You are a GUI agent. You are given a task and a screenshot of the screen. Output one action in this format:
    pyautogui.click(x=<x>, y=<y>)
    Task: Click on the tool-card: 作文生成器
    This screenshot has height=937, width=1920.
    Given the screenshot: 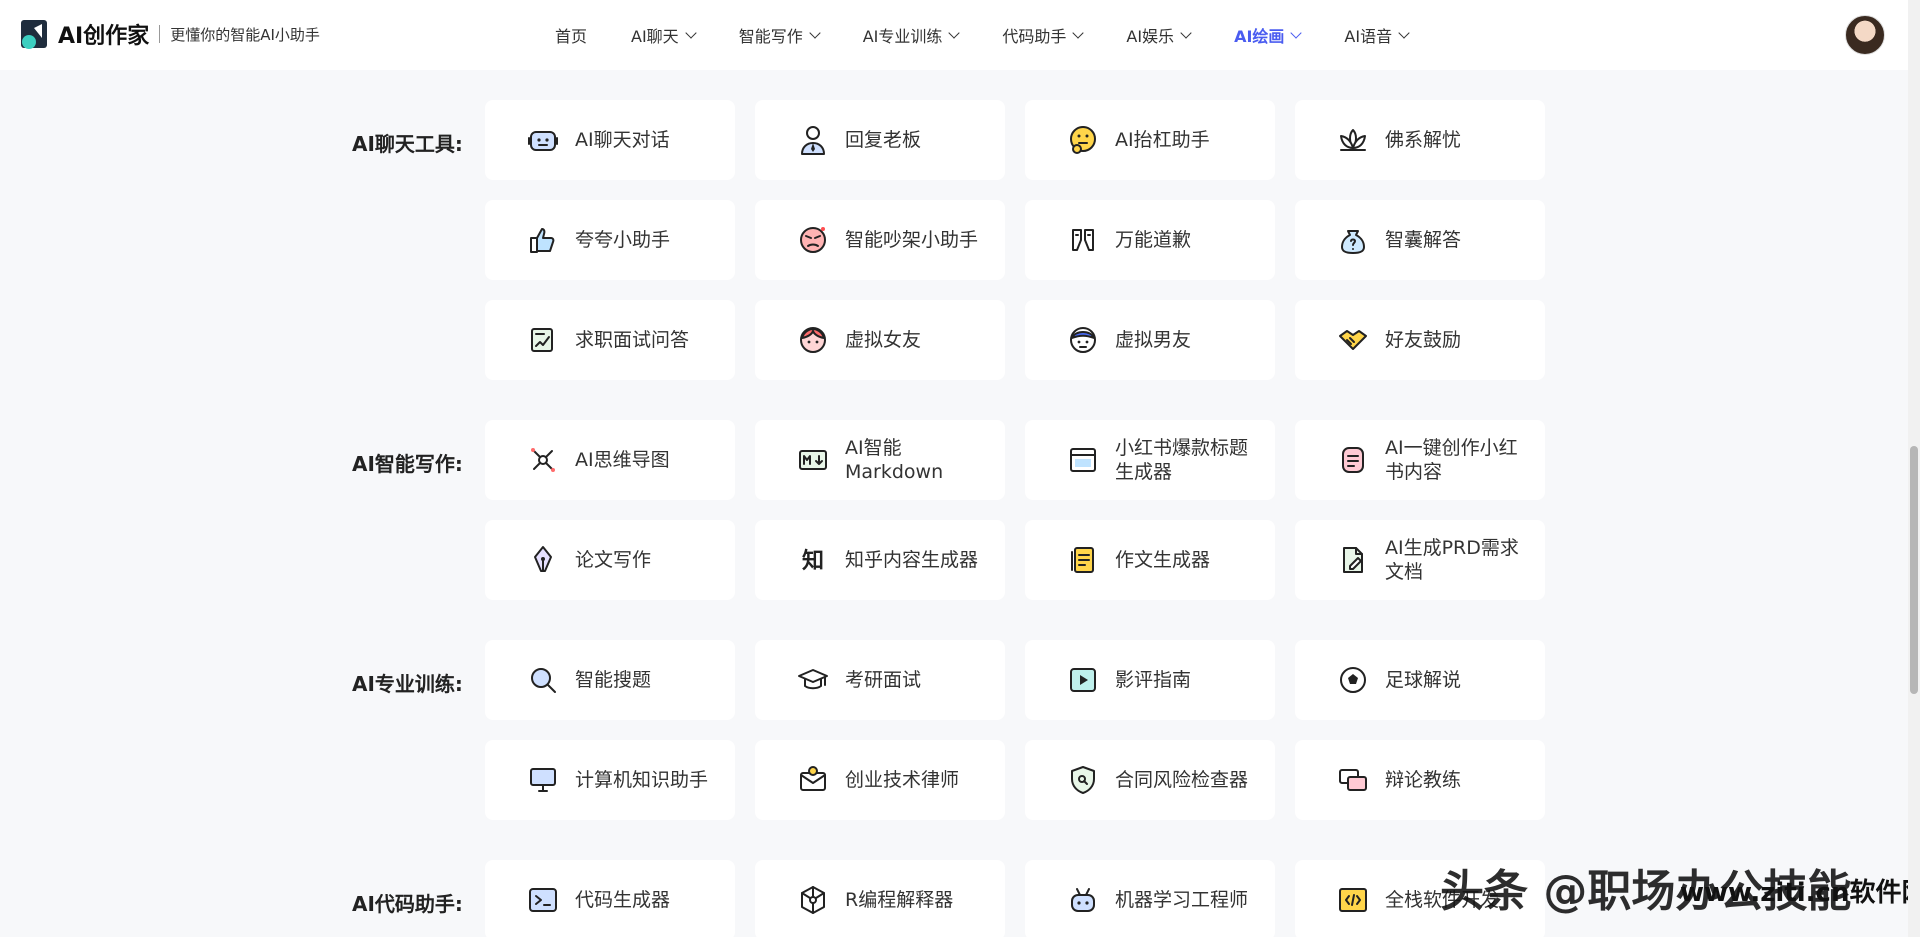 What is the action you would take?
    pyautogui.click(x=1150, y=560)
    